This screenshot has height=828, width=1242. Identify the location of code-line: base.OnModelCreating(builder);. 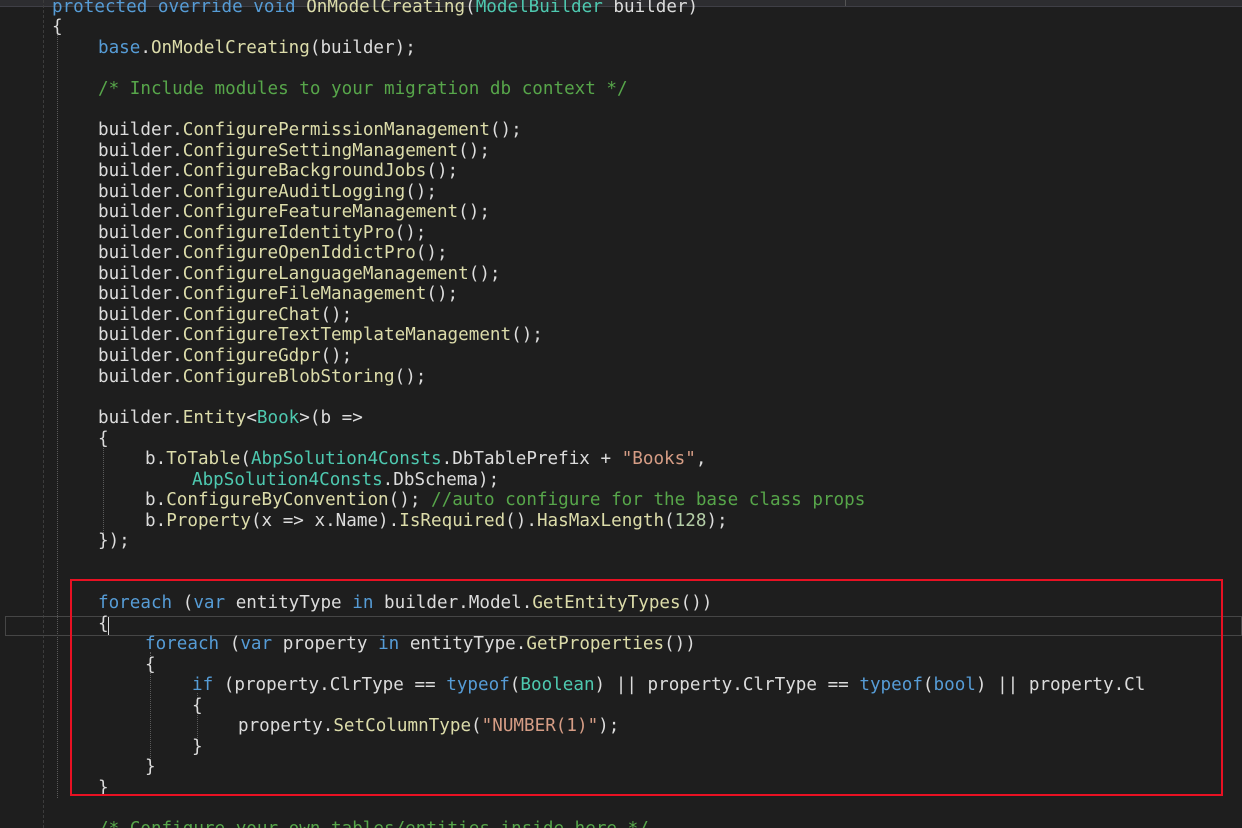
(257, 48).